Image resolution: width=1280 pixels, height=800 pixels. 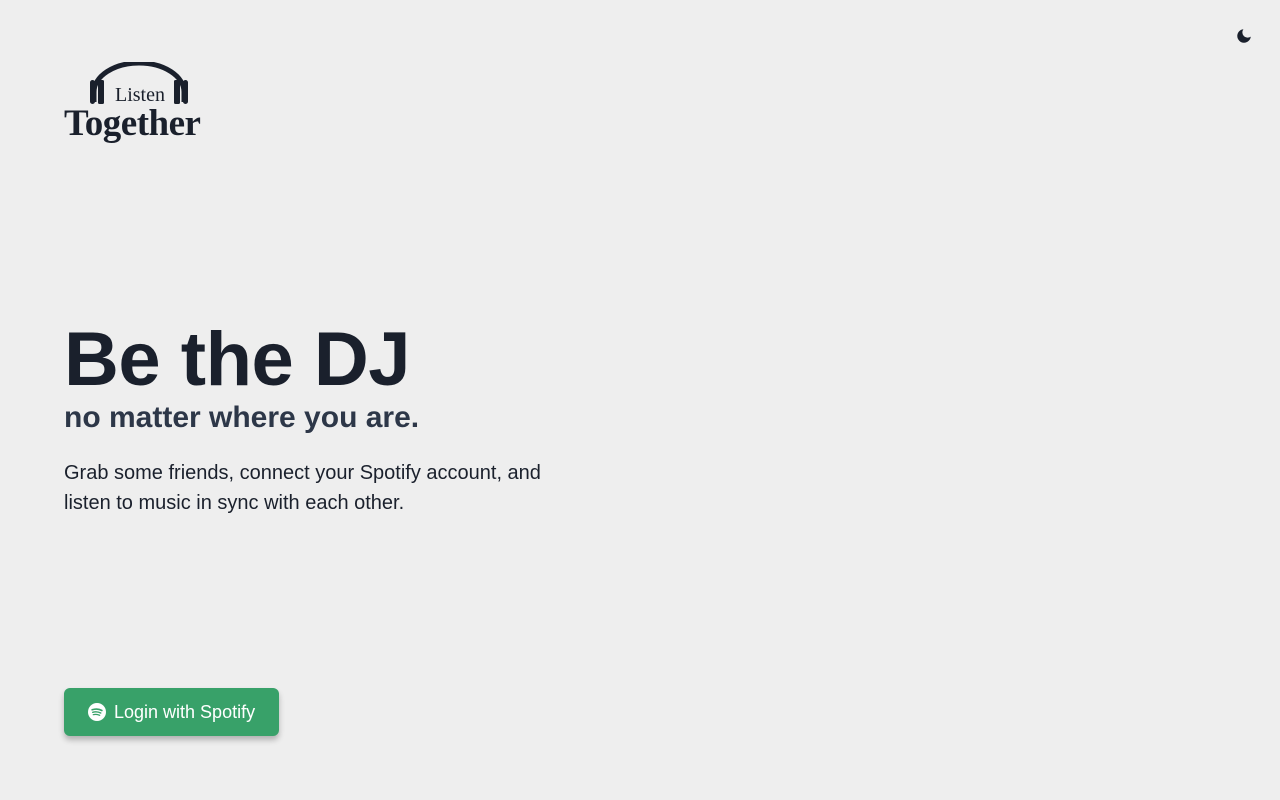 What do you see at coordinates (185, 711) in the screenshot?
I see `login-button-label: Login with Spotify` at bounding box center [185, 711].